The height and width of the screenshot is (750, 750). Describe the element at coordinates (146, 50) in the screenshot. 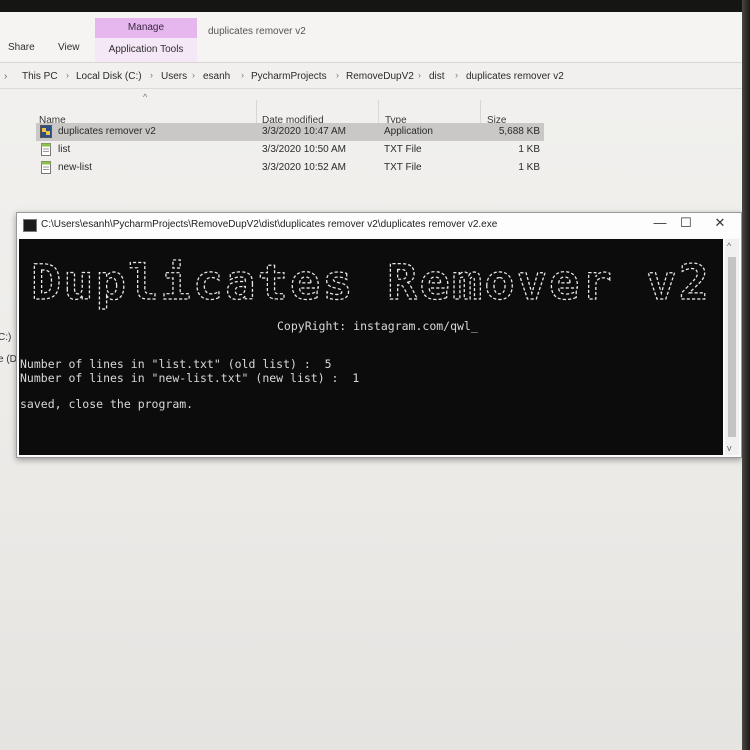

I see `tab-application-tools: Application Tools` at that location.